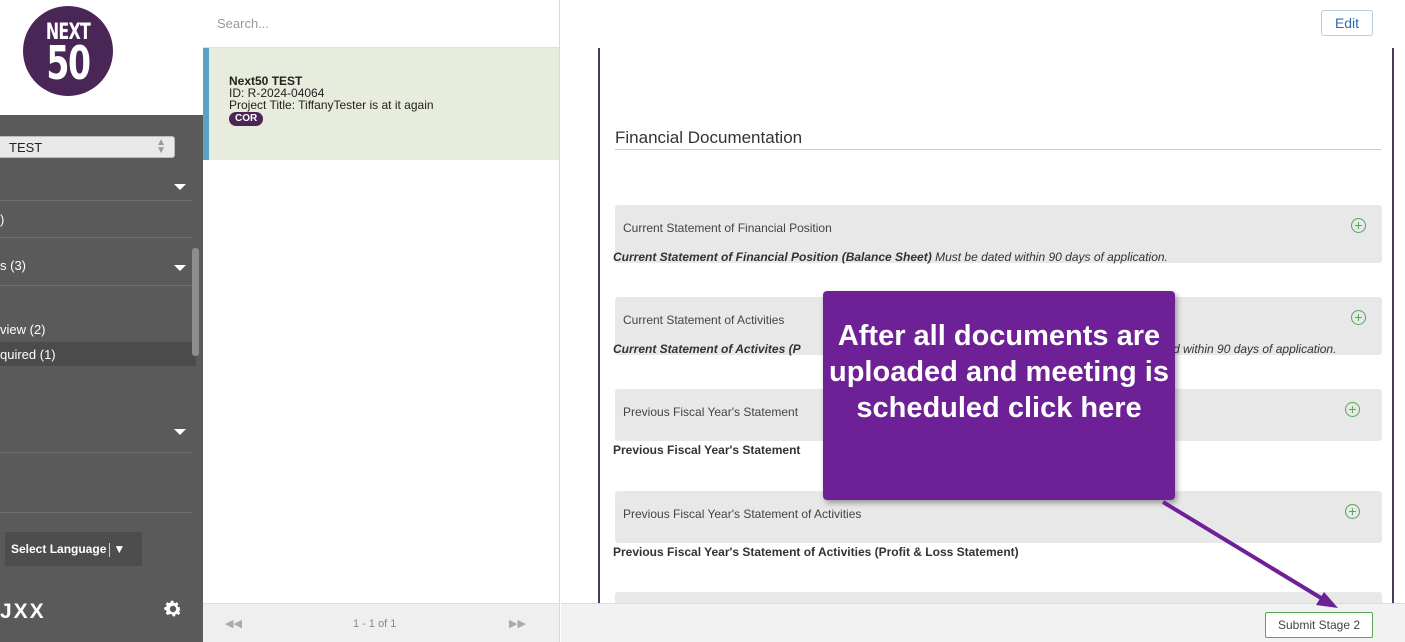 This screenshot has height=642, width=1405. Describe the element at coordinates (26, 147) in the screenshot. I see `organization-select-value: TEST` at that location.